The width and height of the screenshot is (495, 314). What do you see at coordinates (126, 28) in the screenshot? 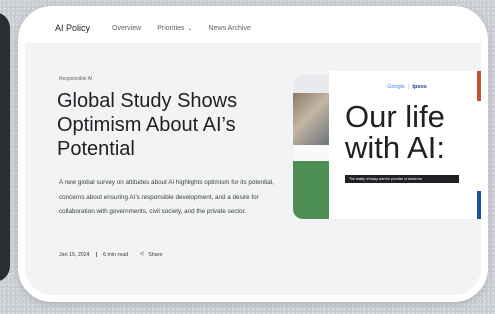
I see `nav-link-overview: Overview` at bounding box center [126, 28].